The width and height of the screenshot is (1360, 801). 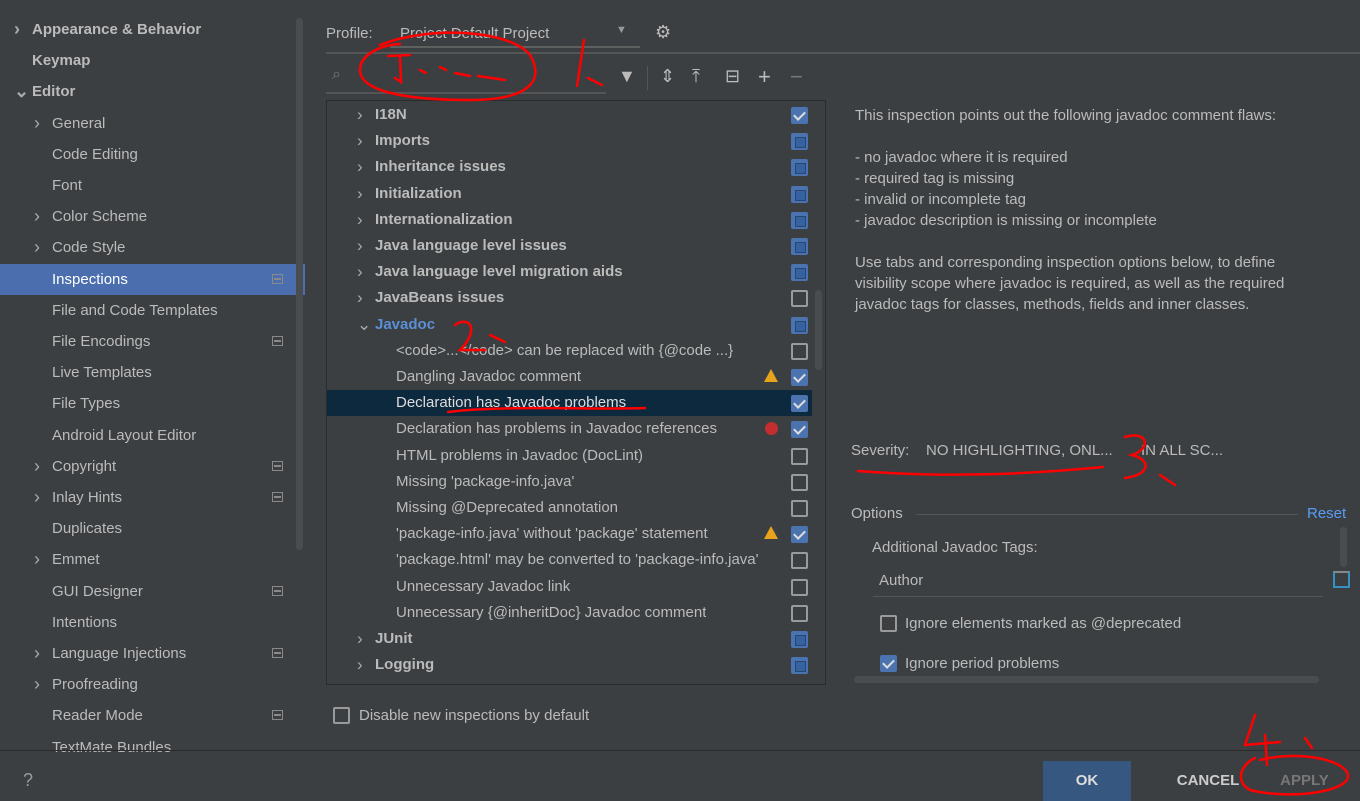 I want to click on tree-row: Declaration has Javadoc problems, so click(x=569, y=403).